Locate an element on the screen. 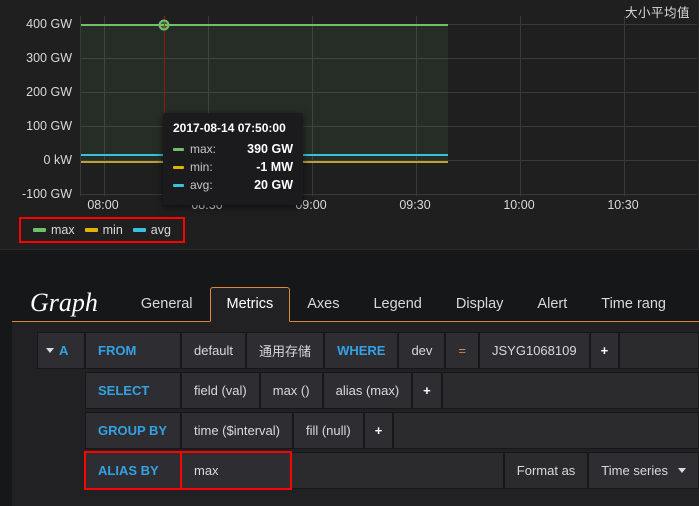  where-operator: = is located at coordinates (462, 350).